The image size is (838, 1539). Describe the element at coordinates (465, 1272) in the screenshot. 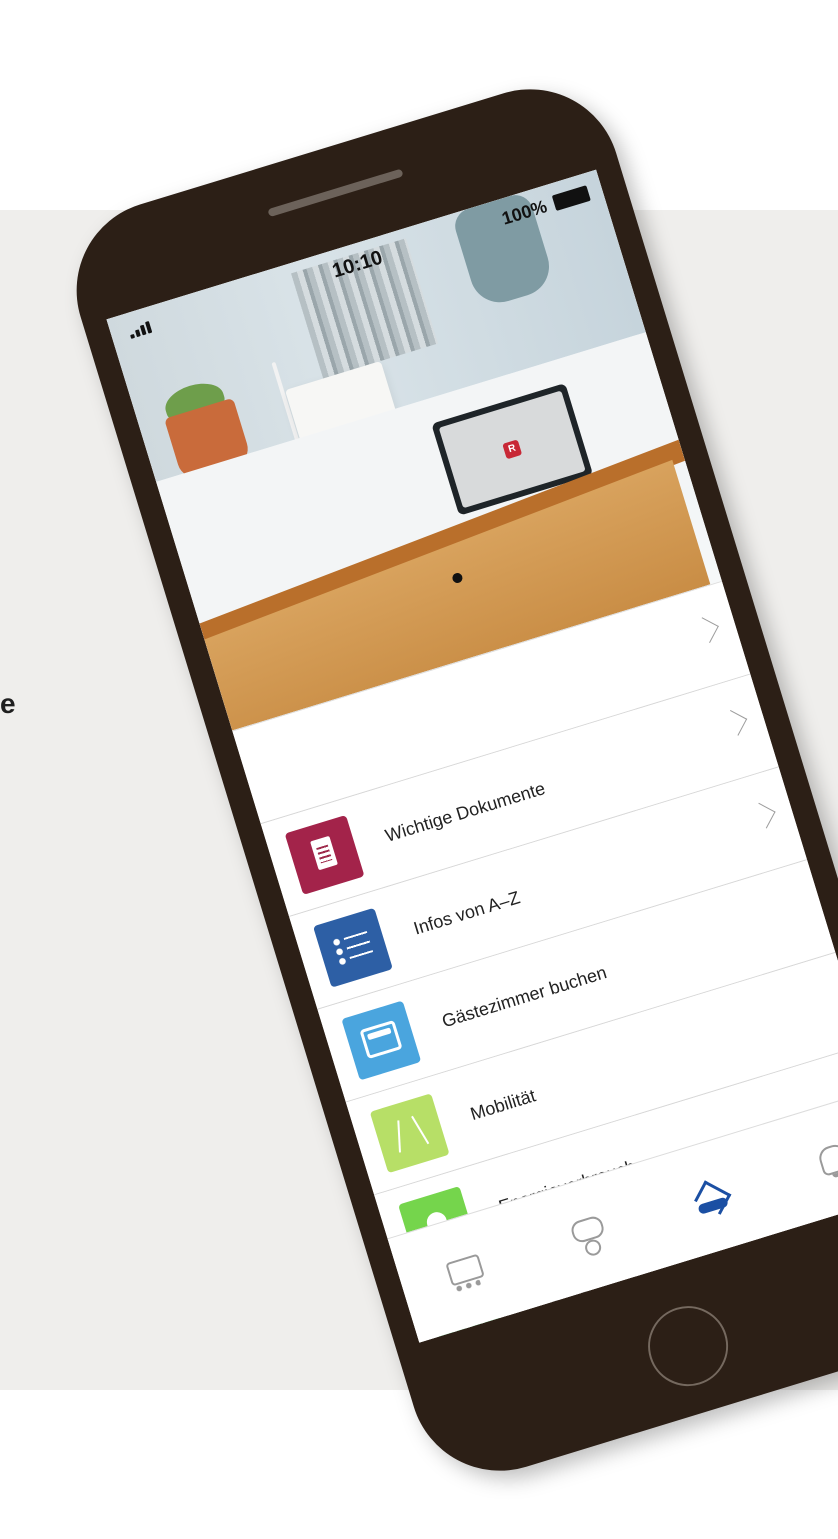

I see `community-icon` at that location.